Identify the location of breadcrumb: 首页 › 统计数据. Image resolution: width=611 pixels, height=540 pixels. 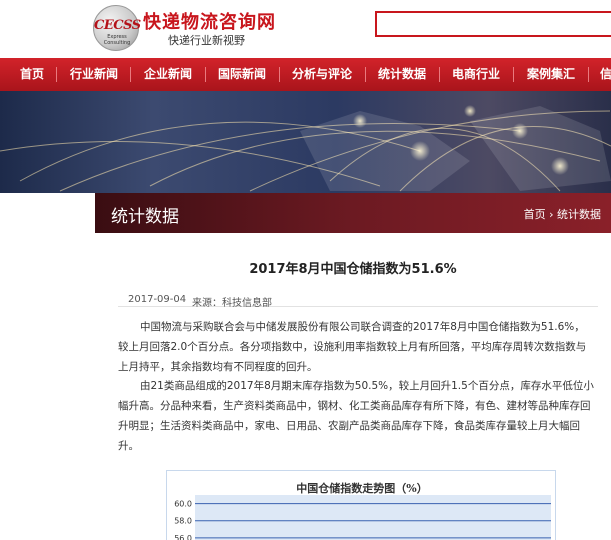
(562, 214).